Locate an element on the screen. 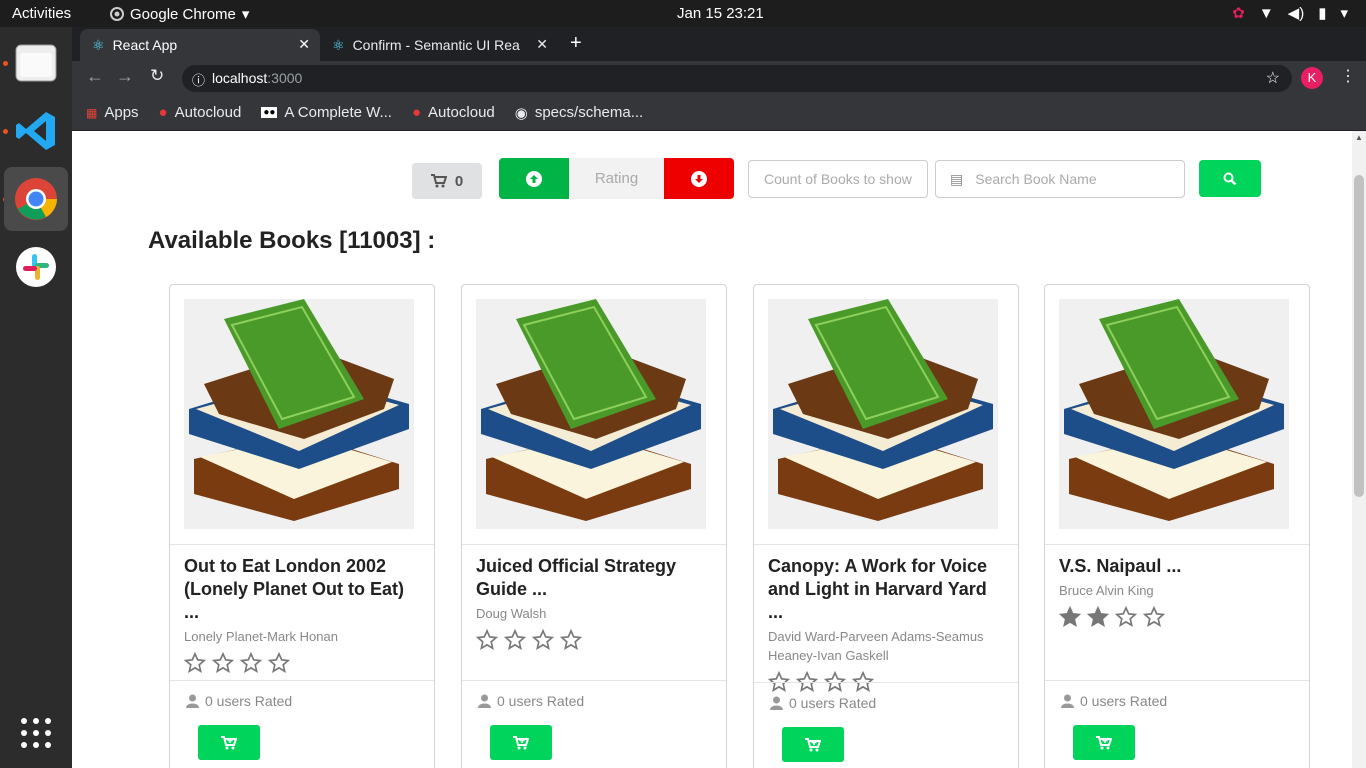 Image resolution: width=1366 pixels, height=768 pixels. clock: Jan 15 23:21 is located at coordinates (720, 13).